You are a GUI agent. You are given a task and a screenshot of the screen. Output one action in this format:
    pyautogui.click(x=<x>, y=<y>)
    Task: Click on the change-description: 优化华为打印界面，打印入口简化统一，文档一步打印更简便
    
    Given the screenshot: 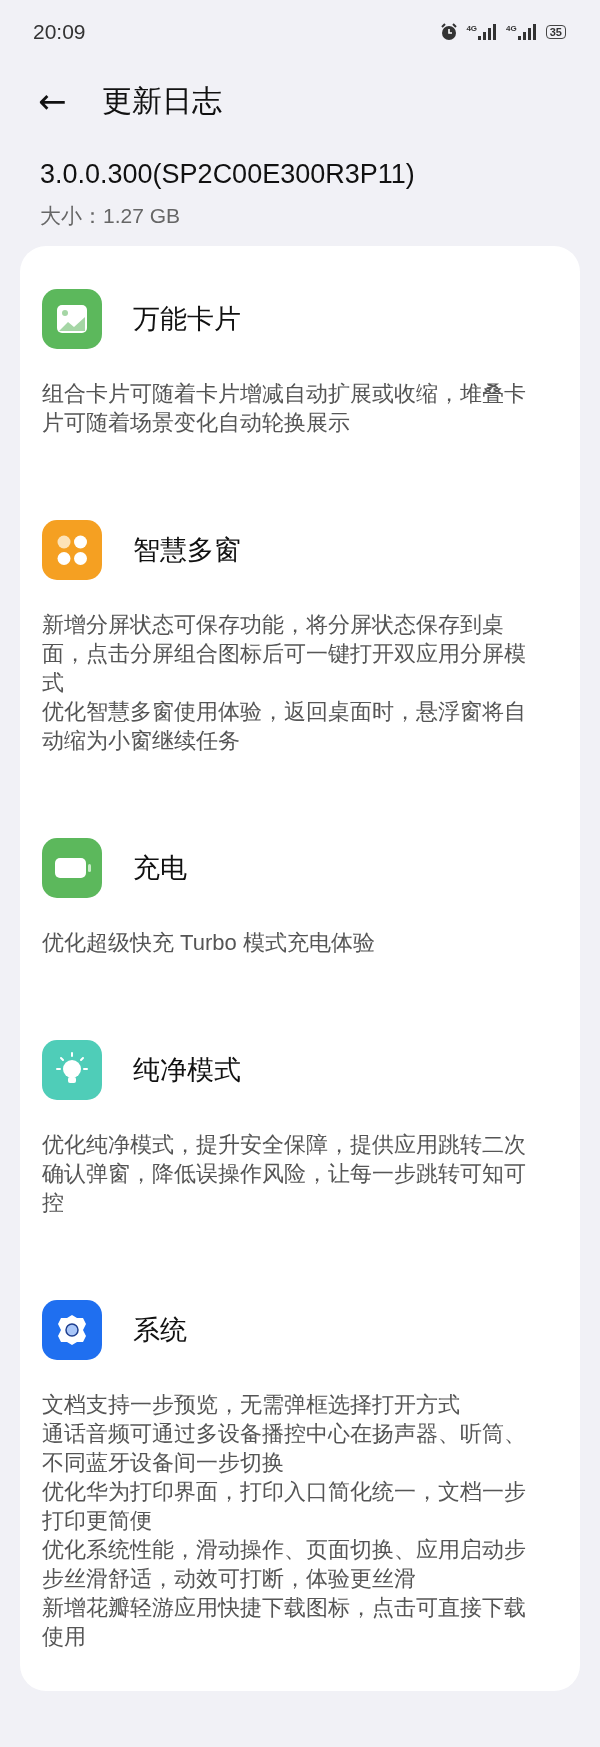 What is the action you would take?
    pyautogui.click(x=284, y=1506)
    